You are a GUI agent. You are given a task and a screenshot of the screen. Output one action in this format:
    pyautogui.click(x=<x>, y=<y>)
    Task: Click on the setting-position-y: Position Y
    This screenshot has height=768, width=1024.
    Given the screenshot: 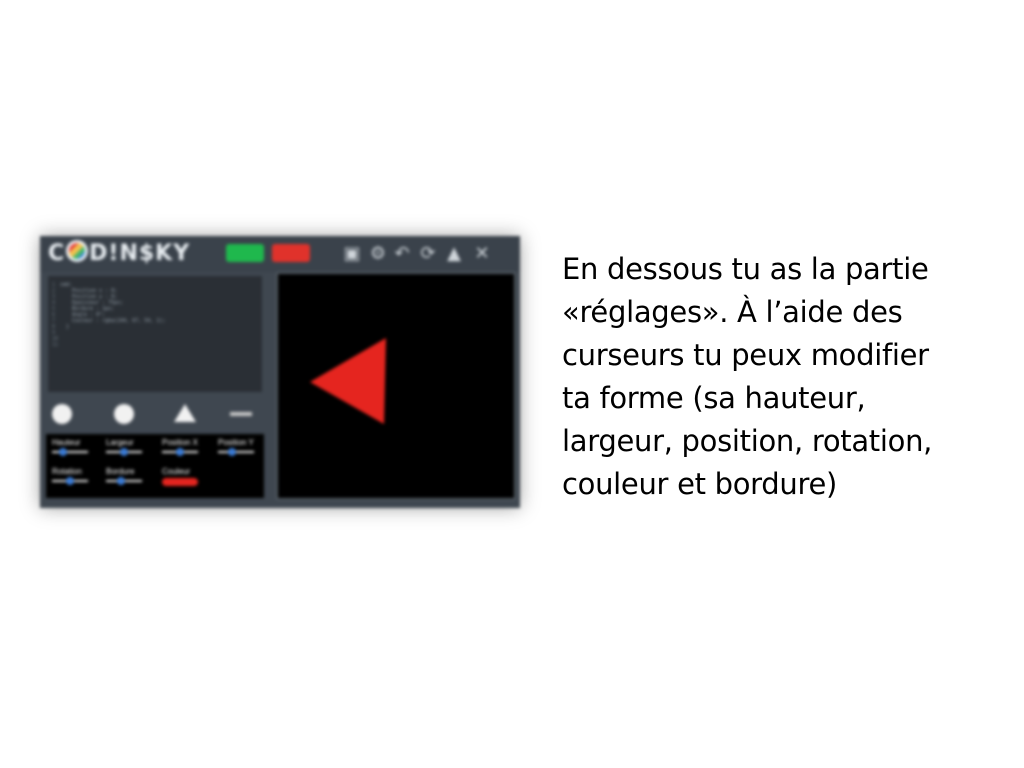 What is the action you would take?
    pyautogui.click(x=243, y=447)
    